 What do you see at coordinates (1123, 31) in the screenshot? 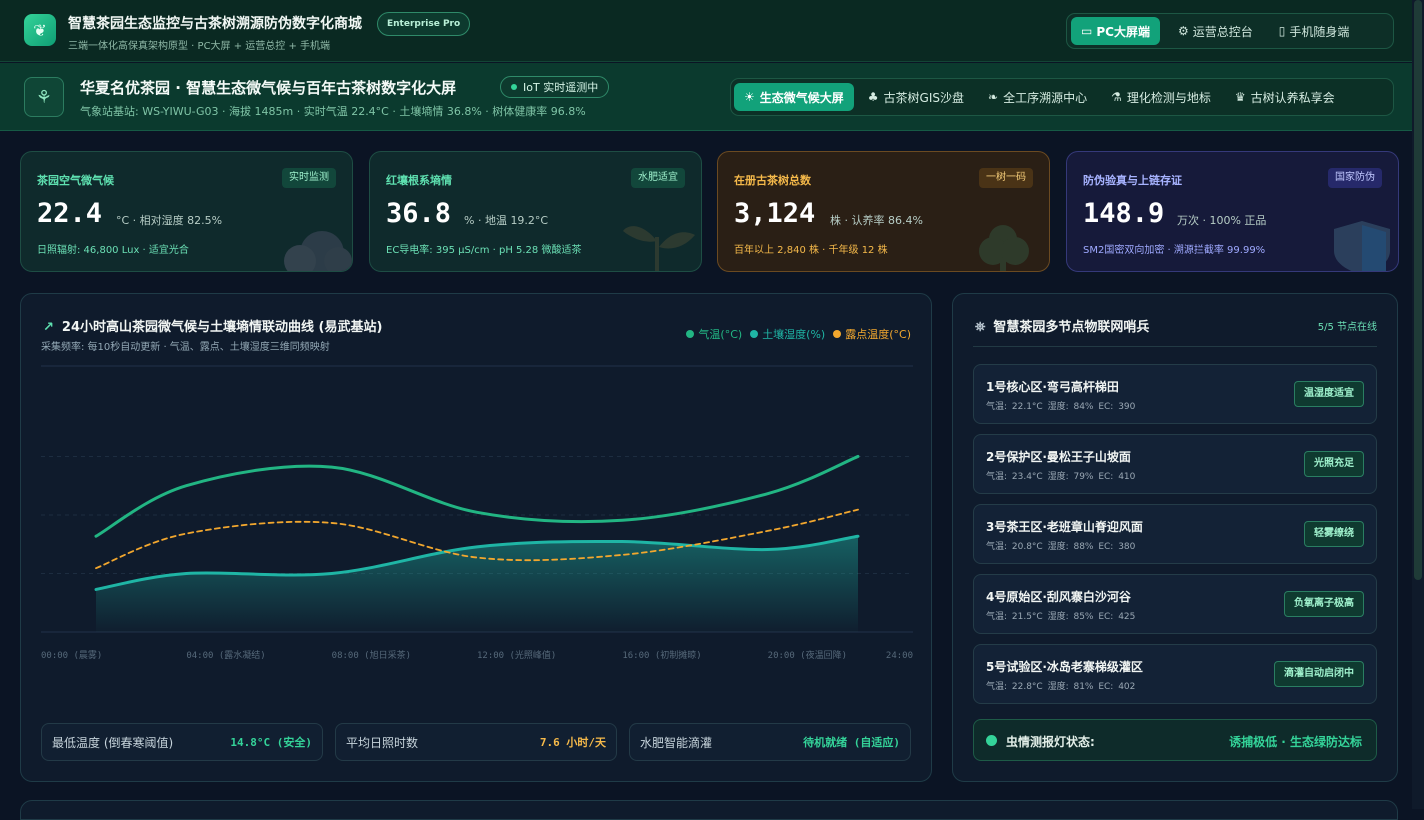
I see `mode-label: PC大屏端` at bounding box center [1123, 31].